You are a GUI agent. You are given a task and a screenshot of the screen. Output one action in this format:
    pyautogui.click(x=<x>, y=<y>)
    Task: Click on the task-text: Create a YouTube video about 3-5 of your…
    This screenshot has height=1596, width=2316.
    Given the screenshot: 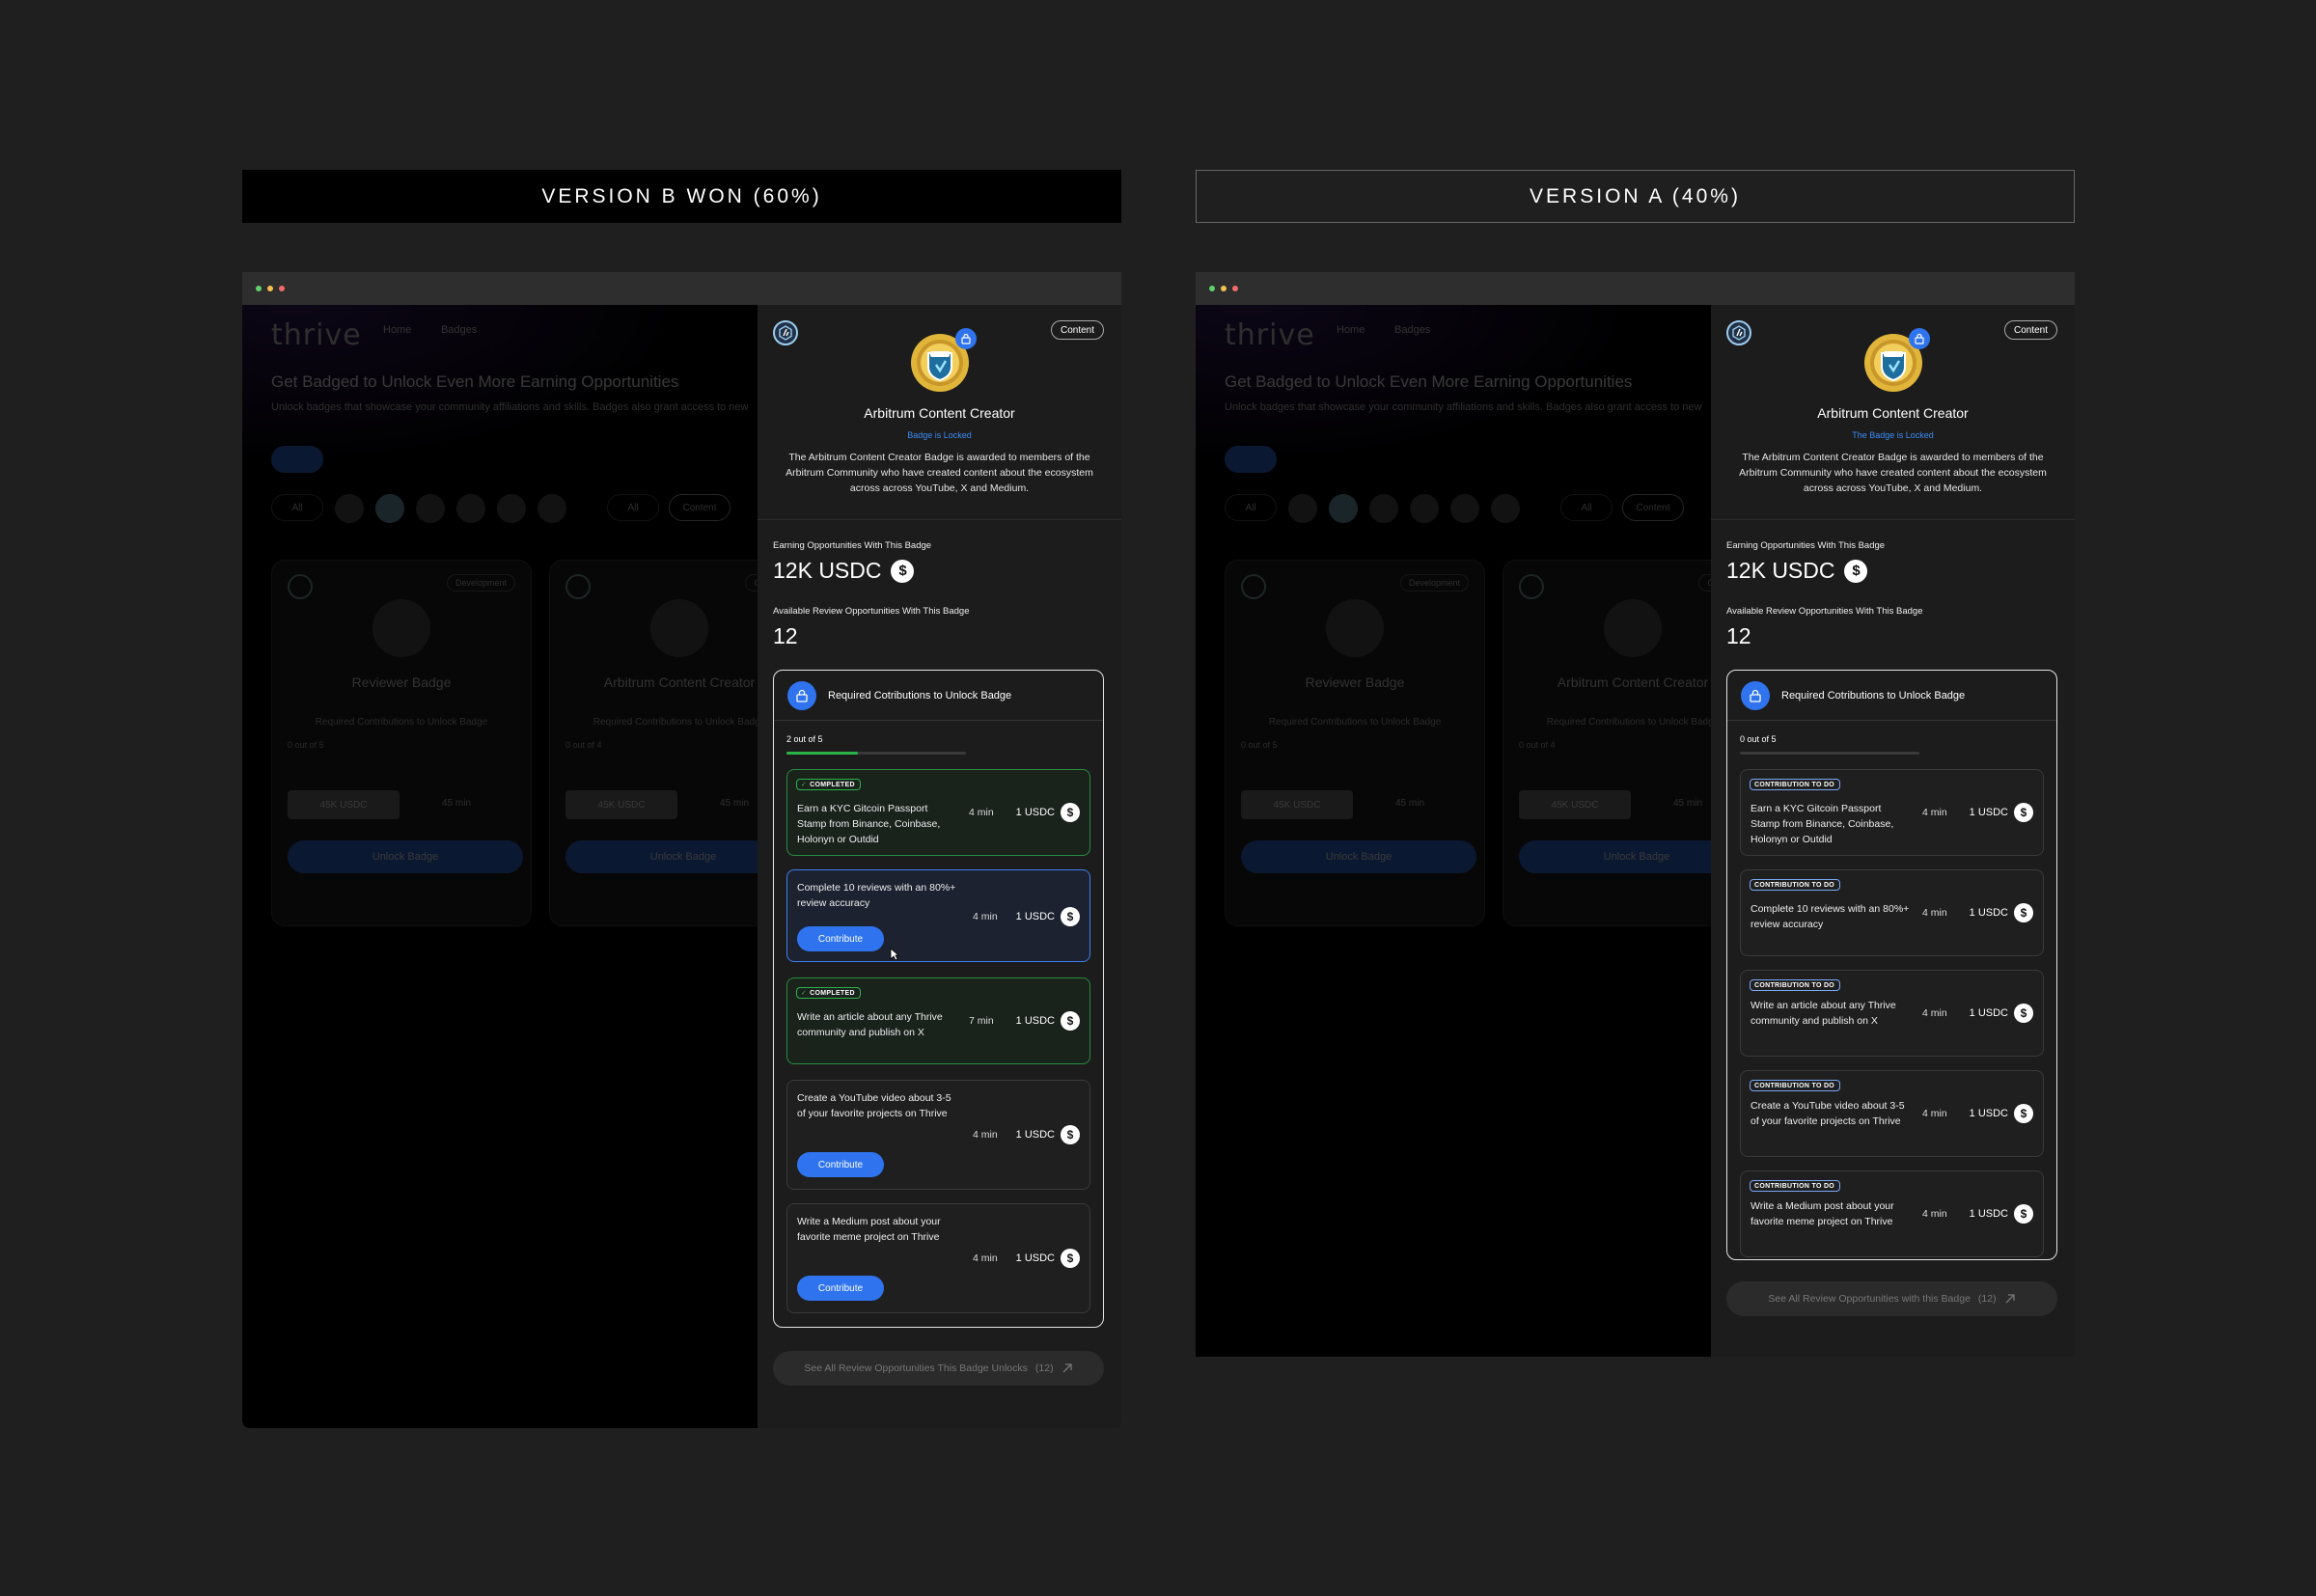 What is the action you would take?
    pyautogui.click(x=1828, y=1113)
    